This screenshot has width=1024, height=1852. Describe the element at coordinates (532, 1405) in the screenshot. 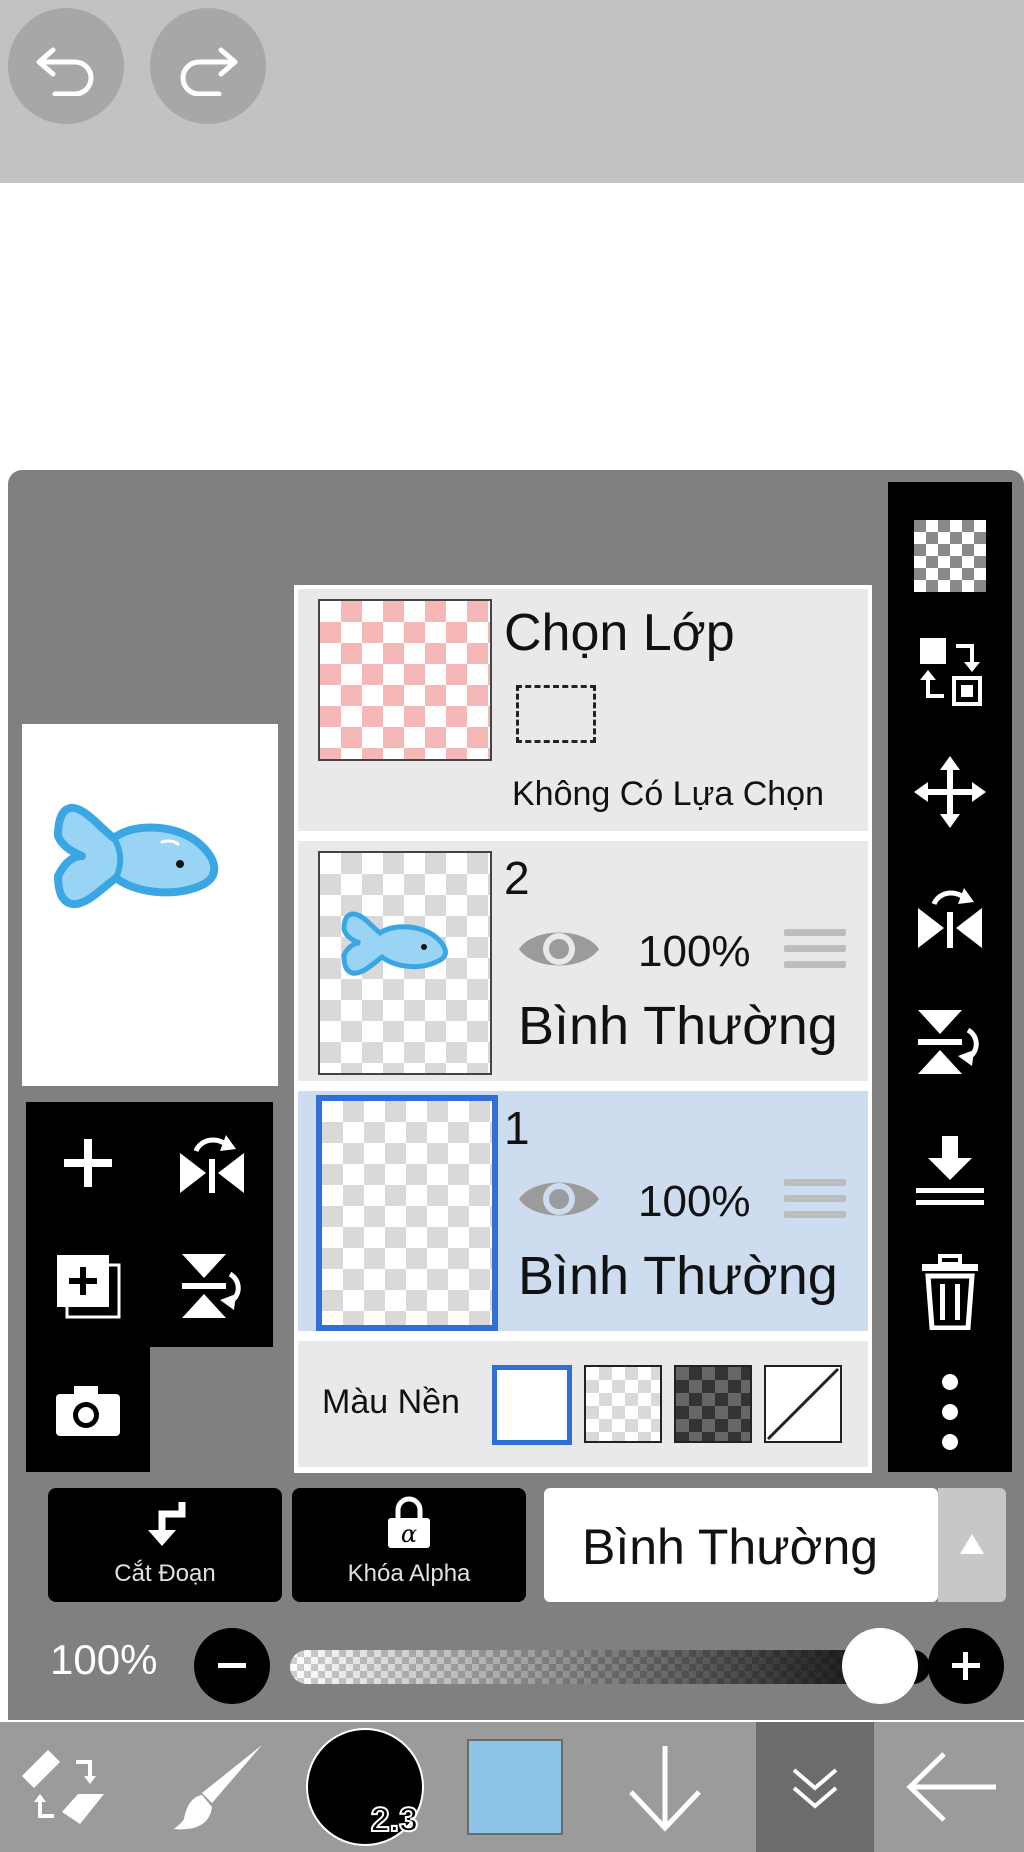

I see `background-white-swatch` at that location.